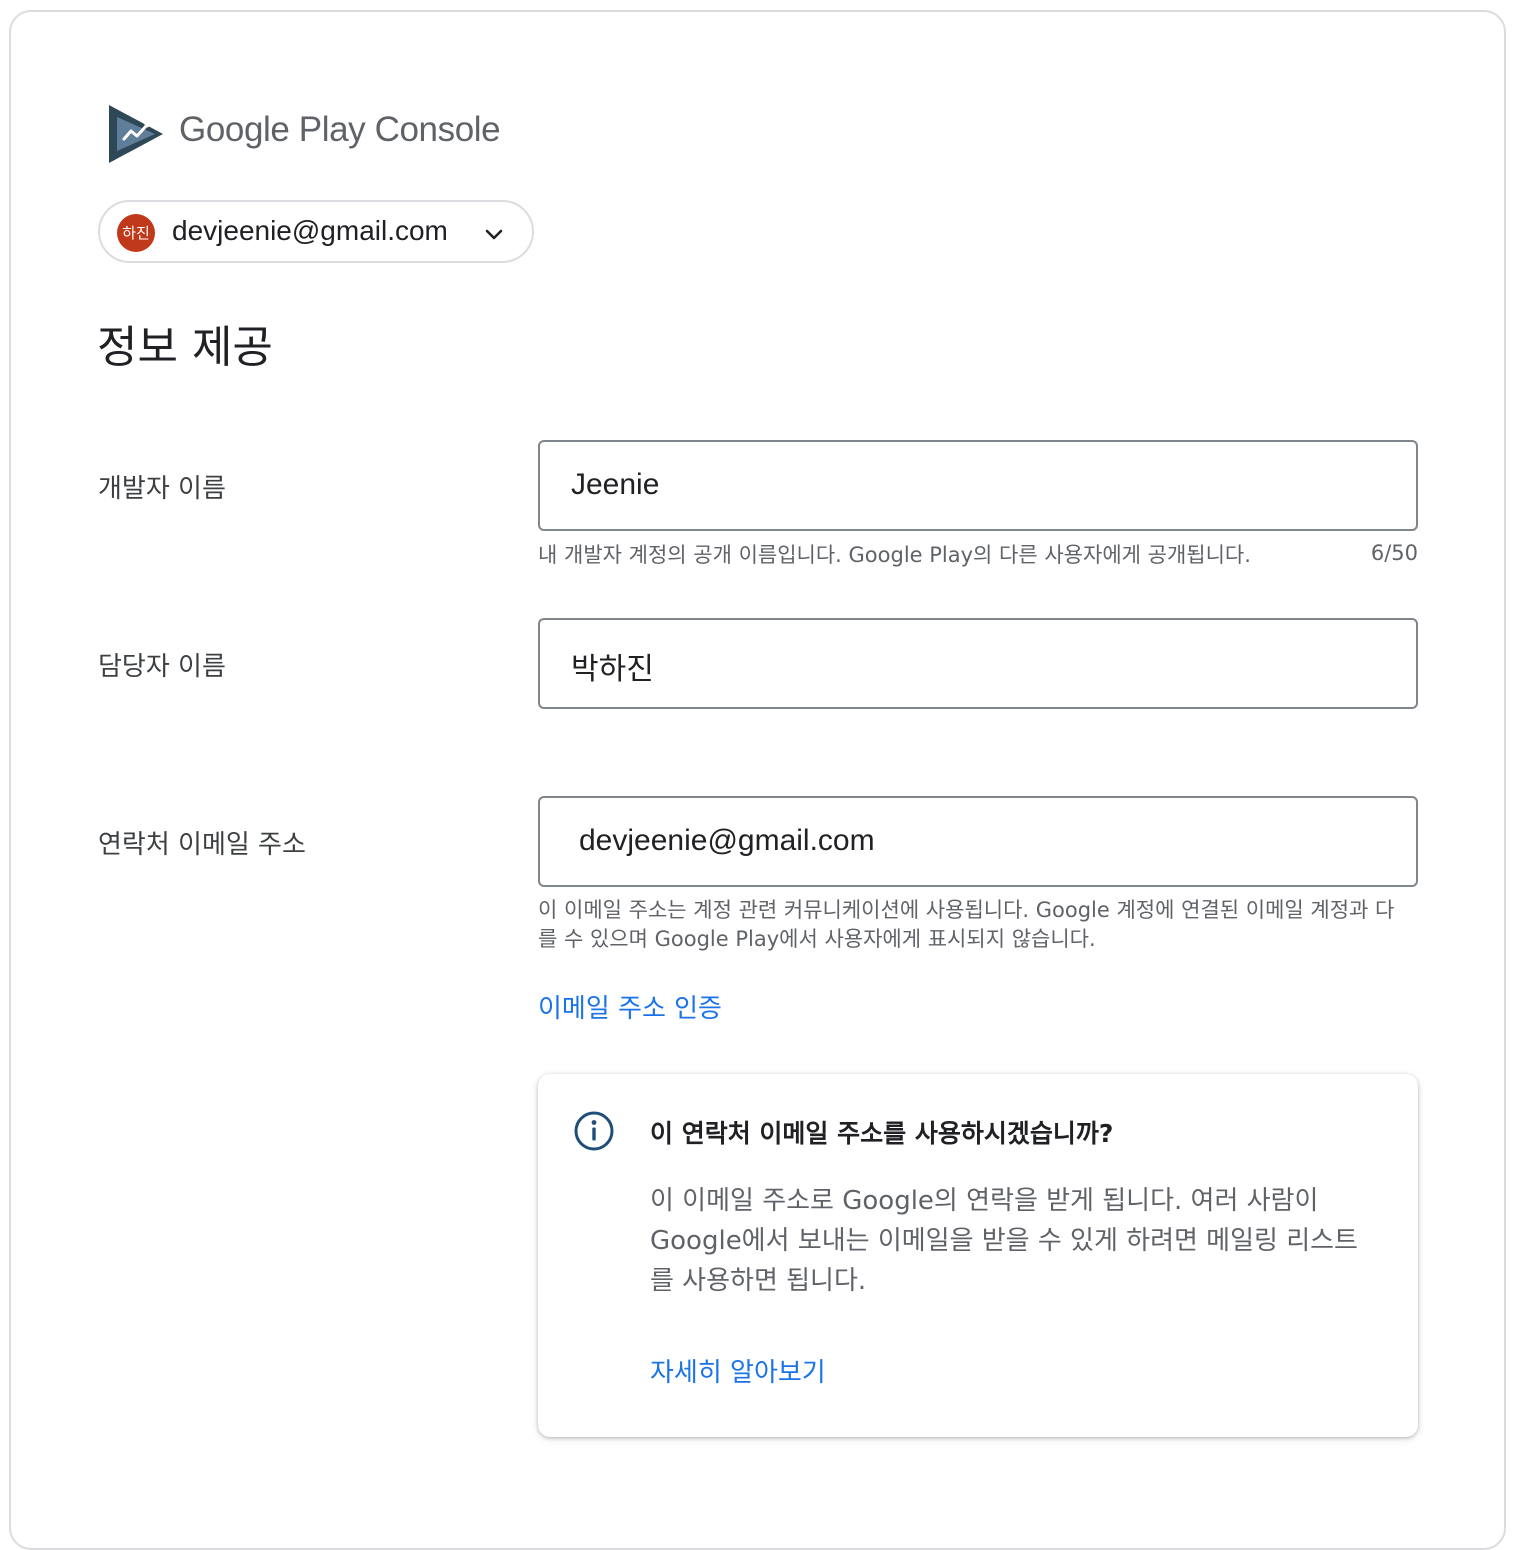  I want to click on contact-email-label: 연락처 이메일 주소, so click(202, 845).